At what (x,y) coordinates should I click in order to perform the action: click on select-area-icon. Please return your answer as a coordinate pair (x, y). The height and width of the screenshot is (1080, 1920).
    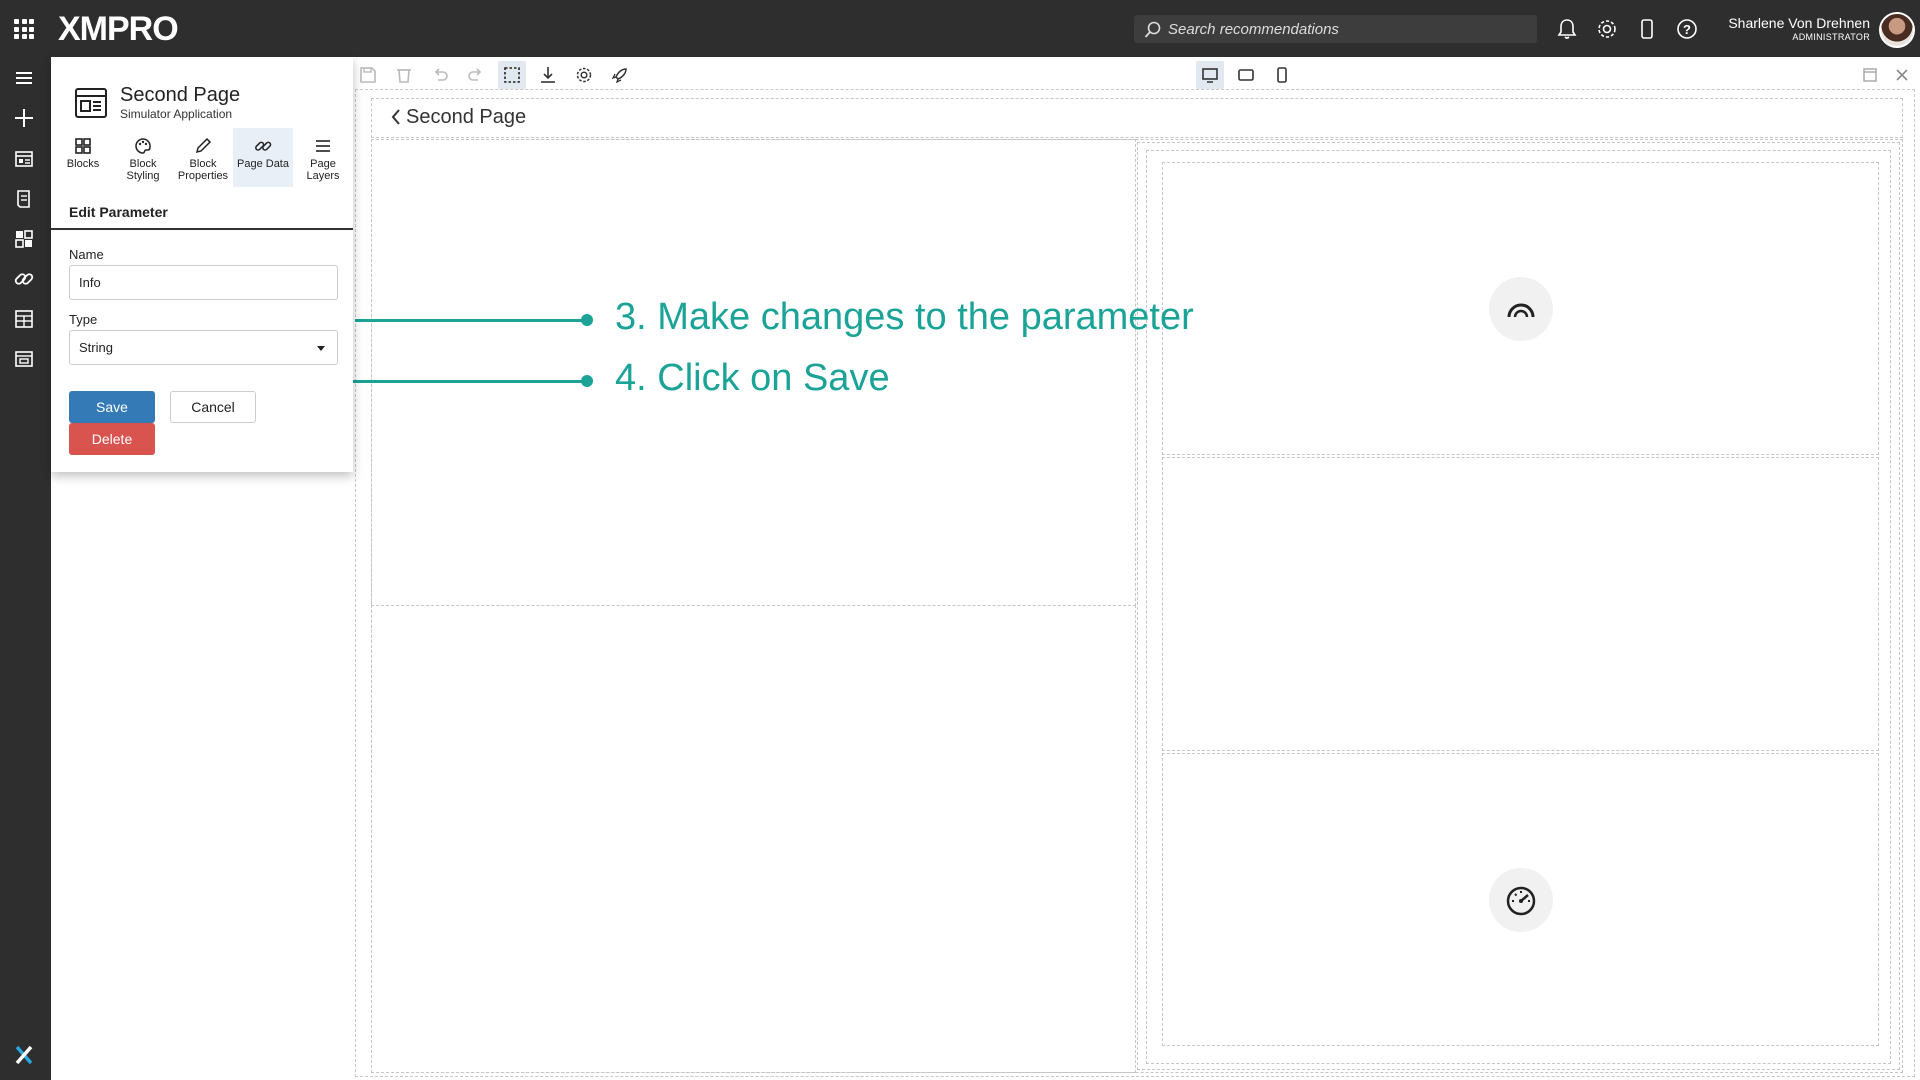
    Looking at the image, I should click on (512, 75).